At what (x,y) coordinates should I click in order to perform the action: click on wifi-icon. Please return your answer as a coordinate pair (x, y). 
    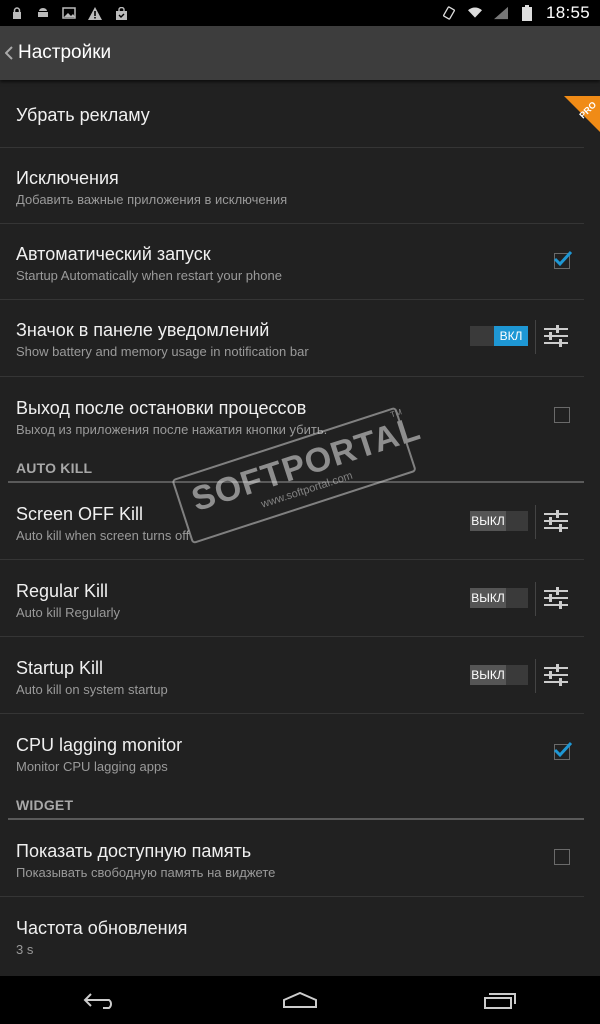
    Looking at the image, I should click on (474, 13).